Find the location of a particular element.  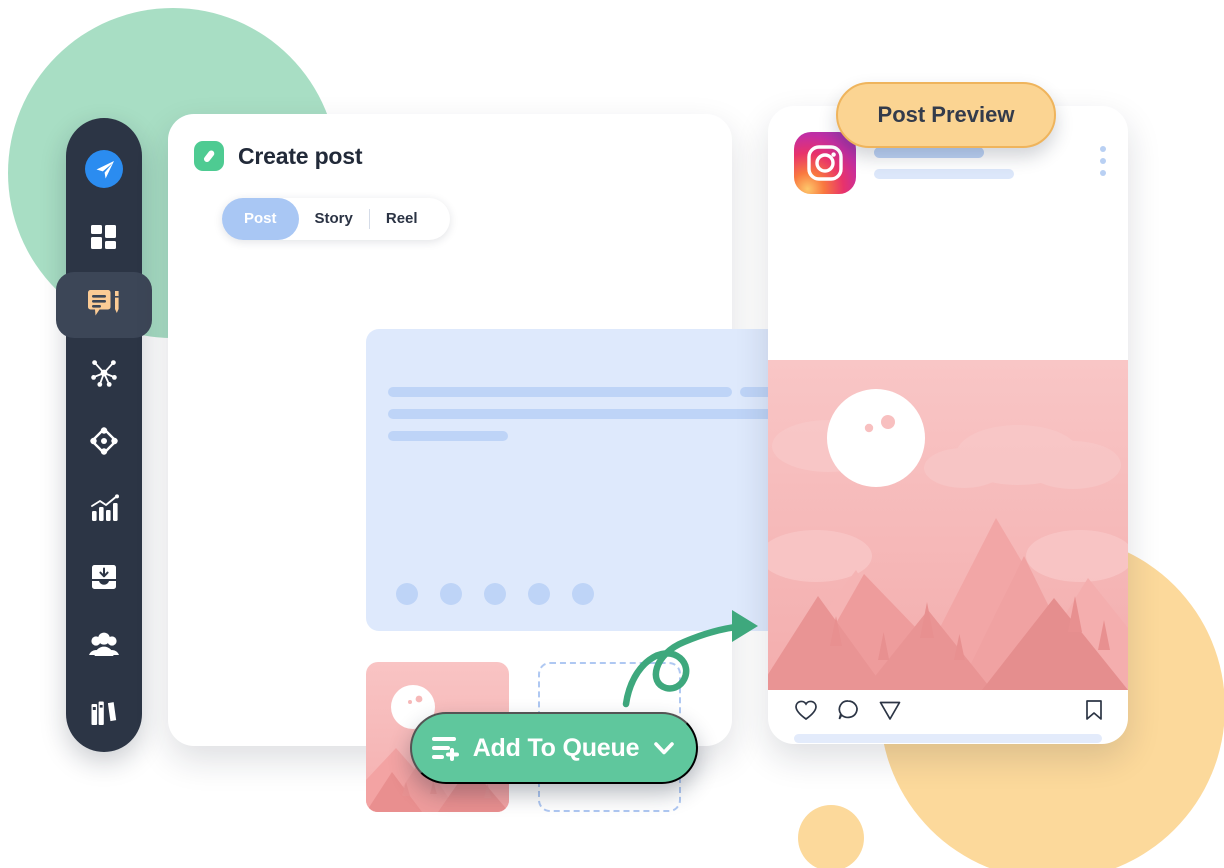

sidebar-item-compose is located at coordinates (104, 305).